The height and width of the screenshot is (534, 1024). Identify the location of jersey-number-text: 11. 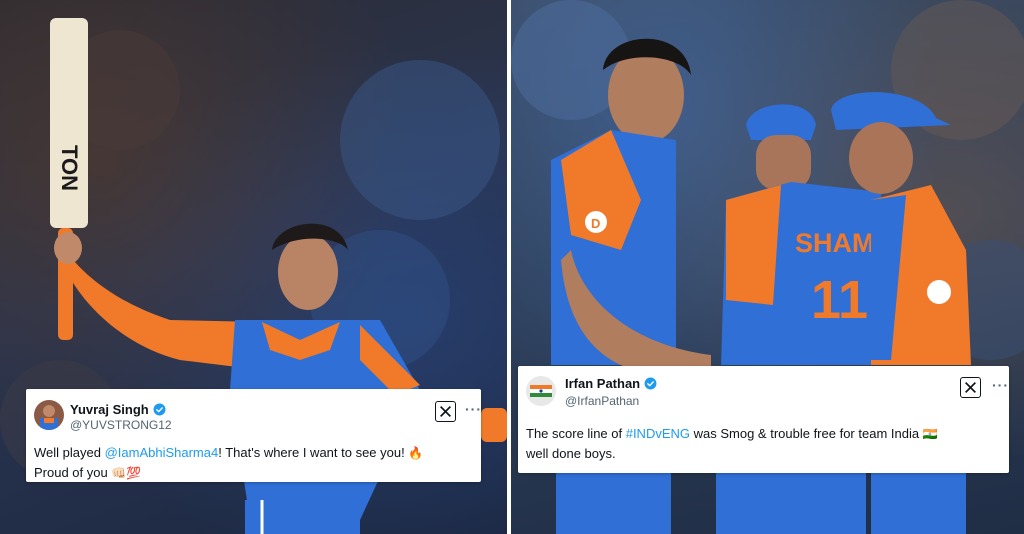
(839, 300).